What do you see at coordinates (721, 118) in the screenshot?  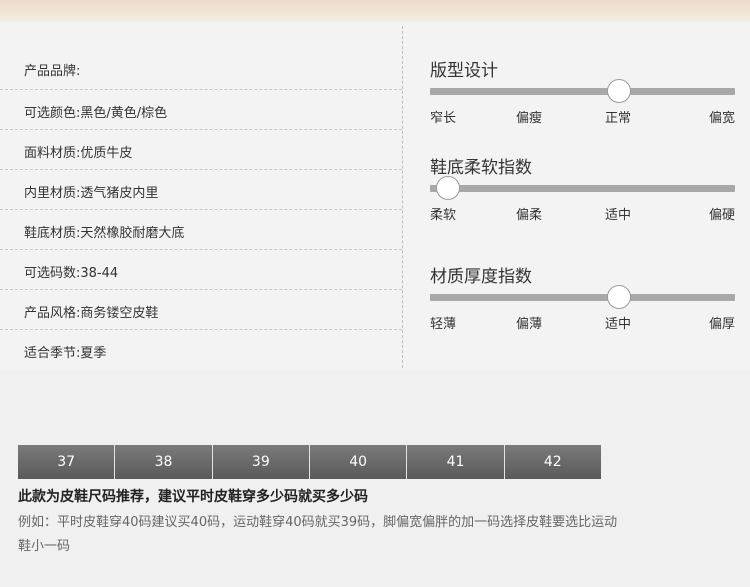 I see `scale-label: 偏宽` at bounding box center [721, 118].